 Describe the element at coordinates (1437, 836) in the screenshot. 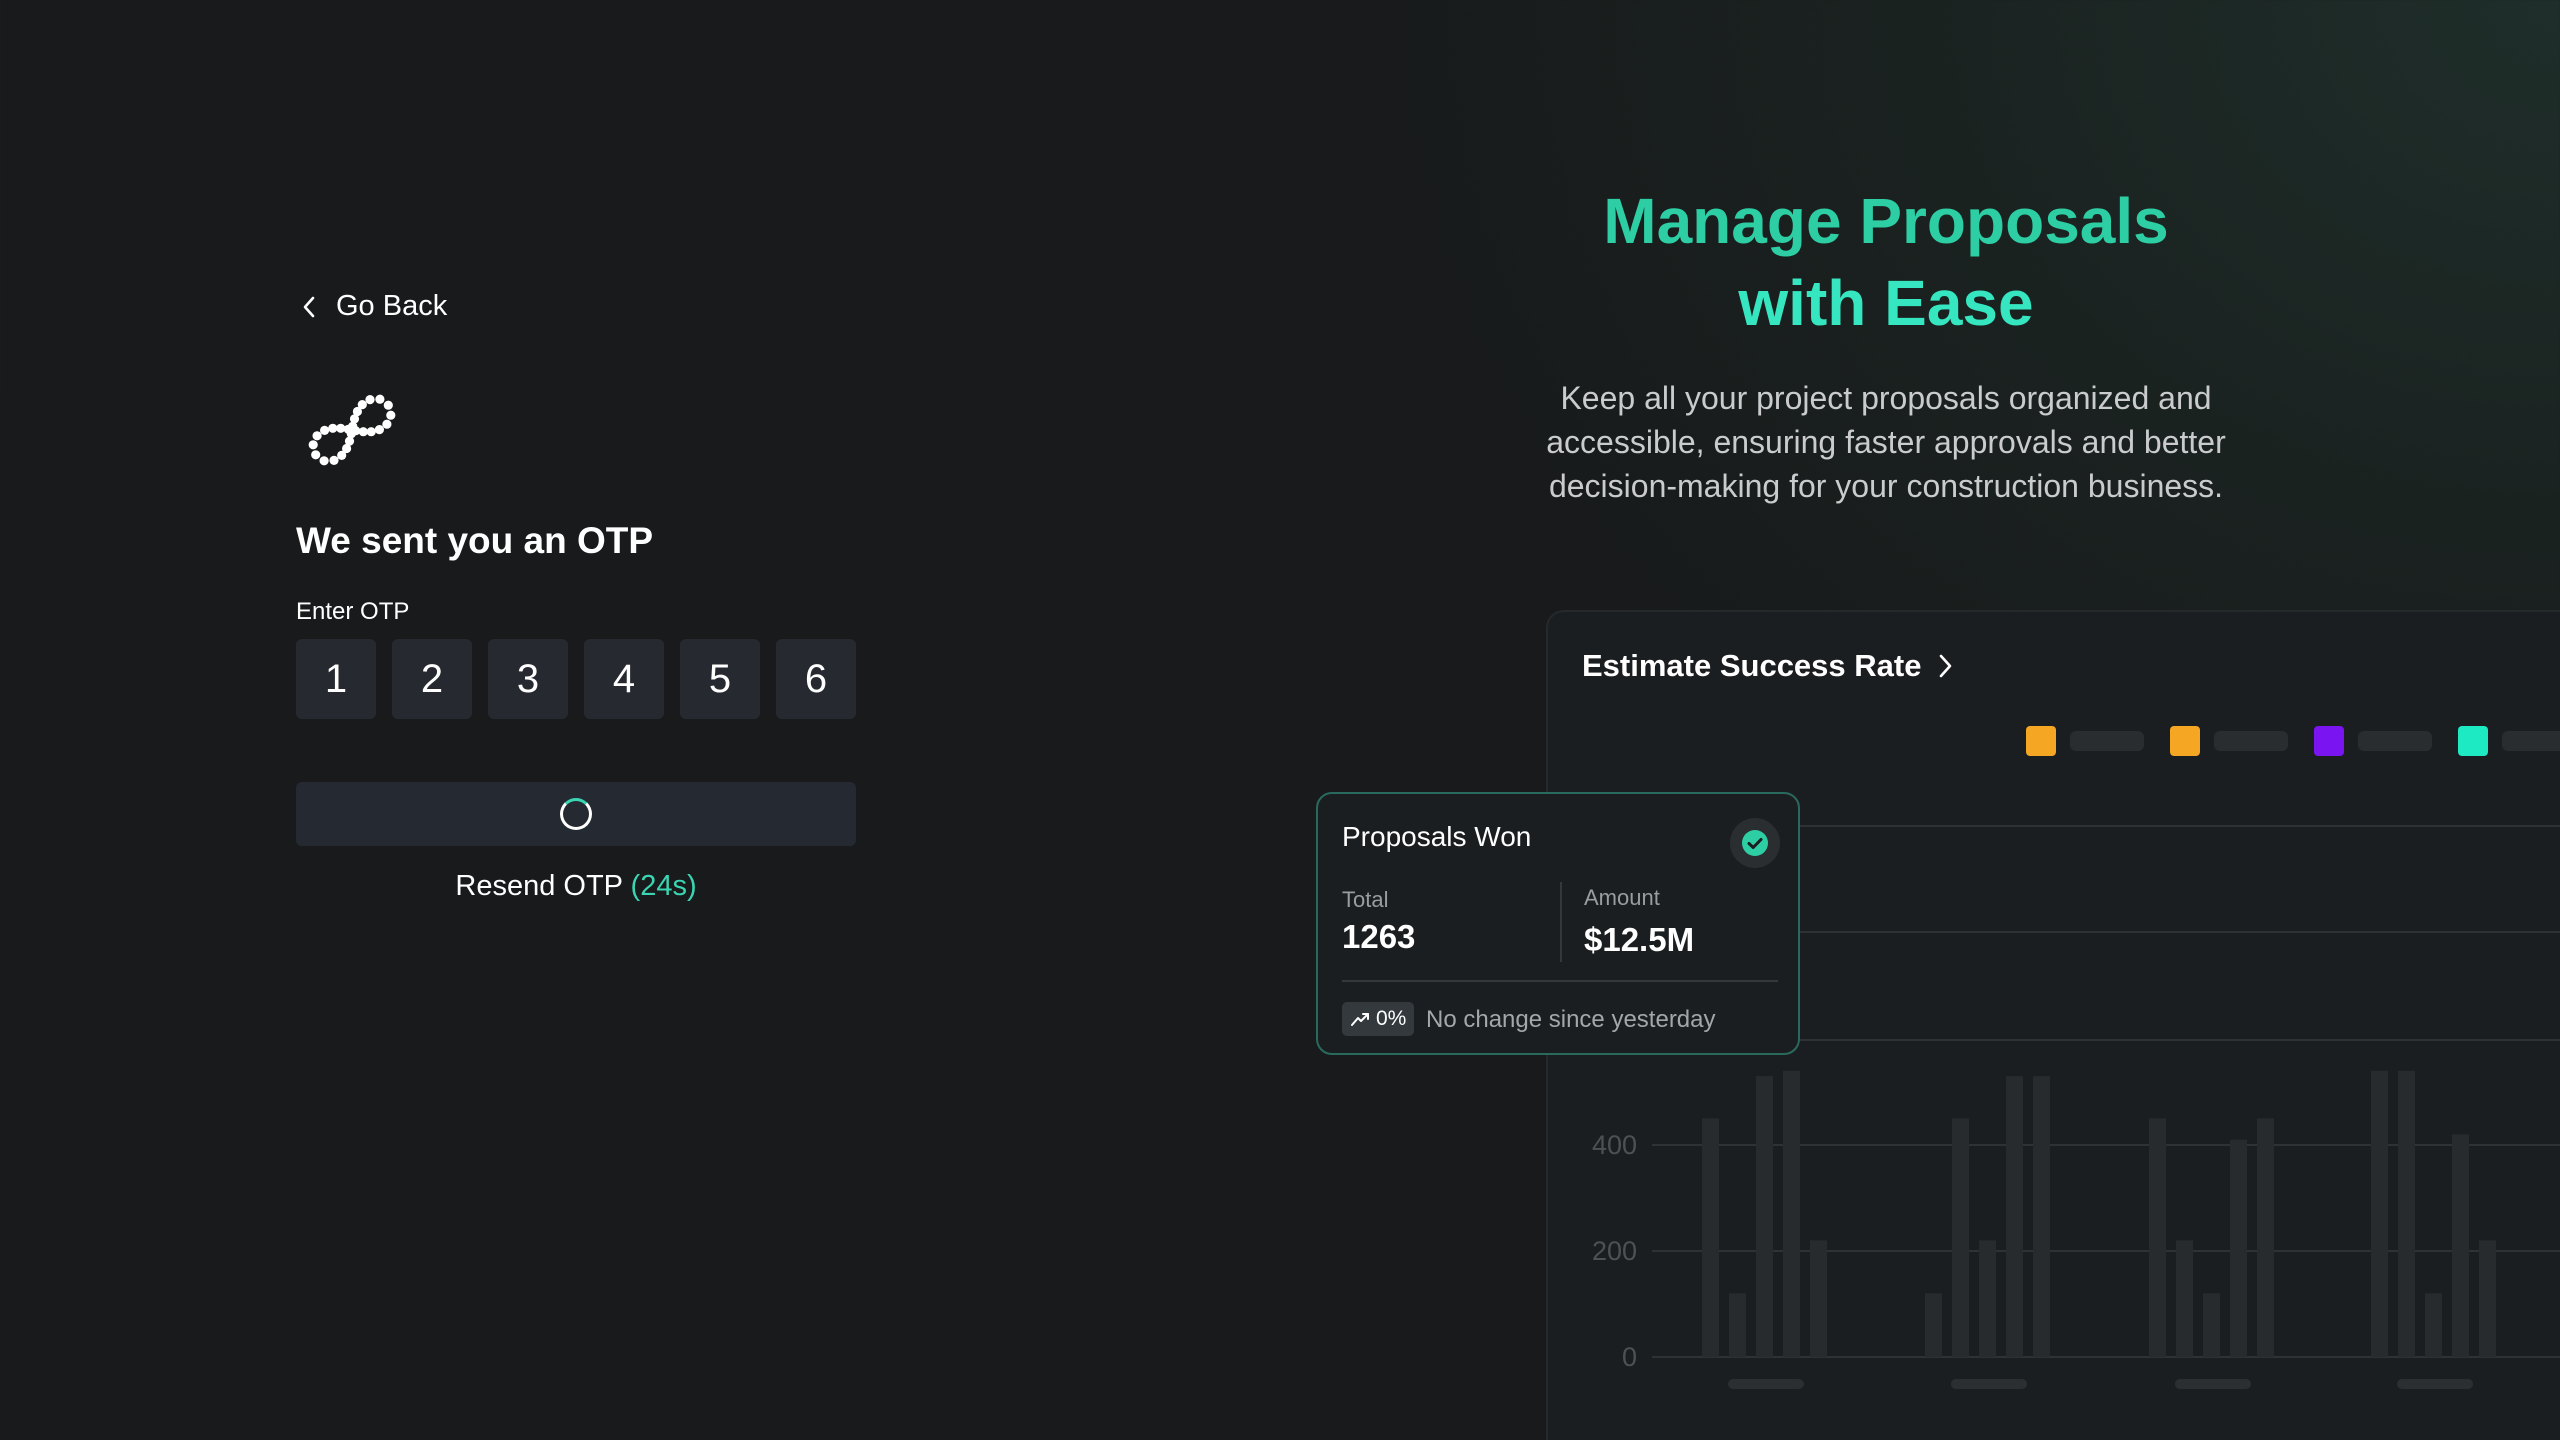

I see `card-title: Proposals Won` at that location.